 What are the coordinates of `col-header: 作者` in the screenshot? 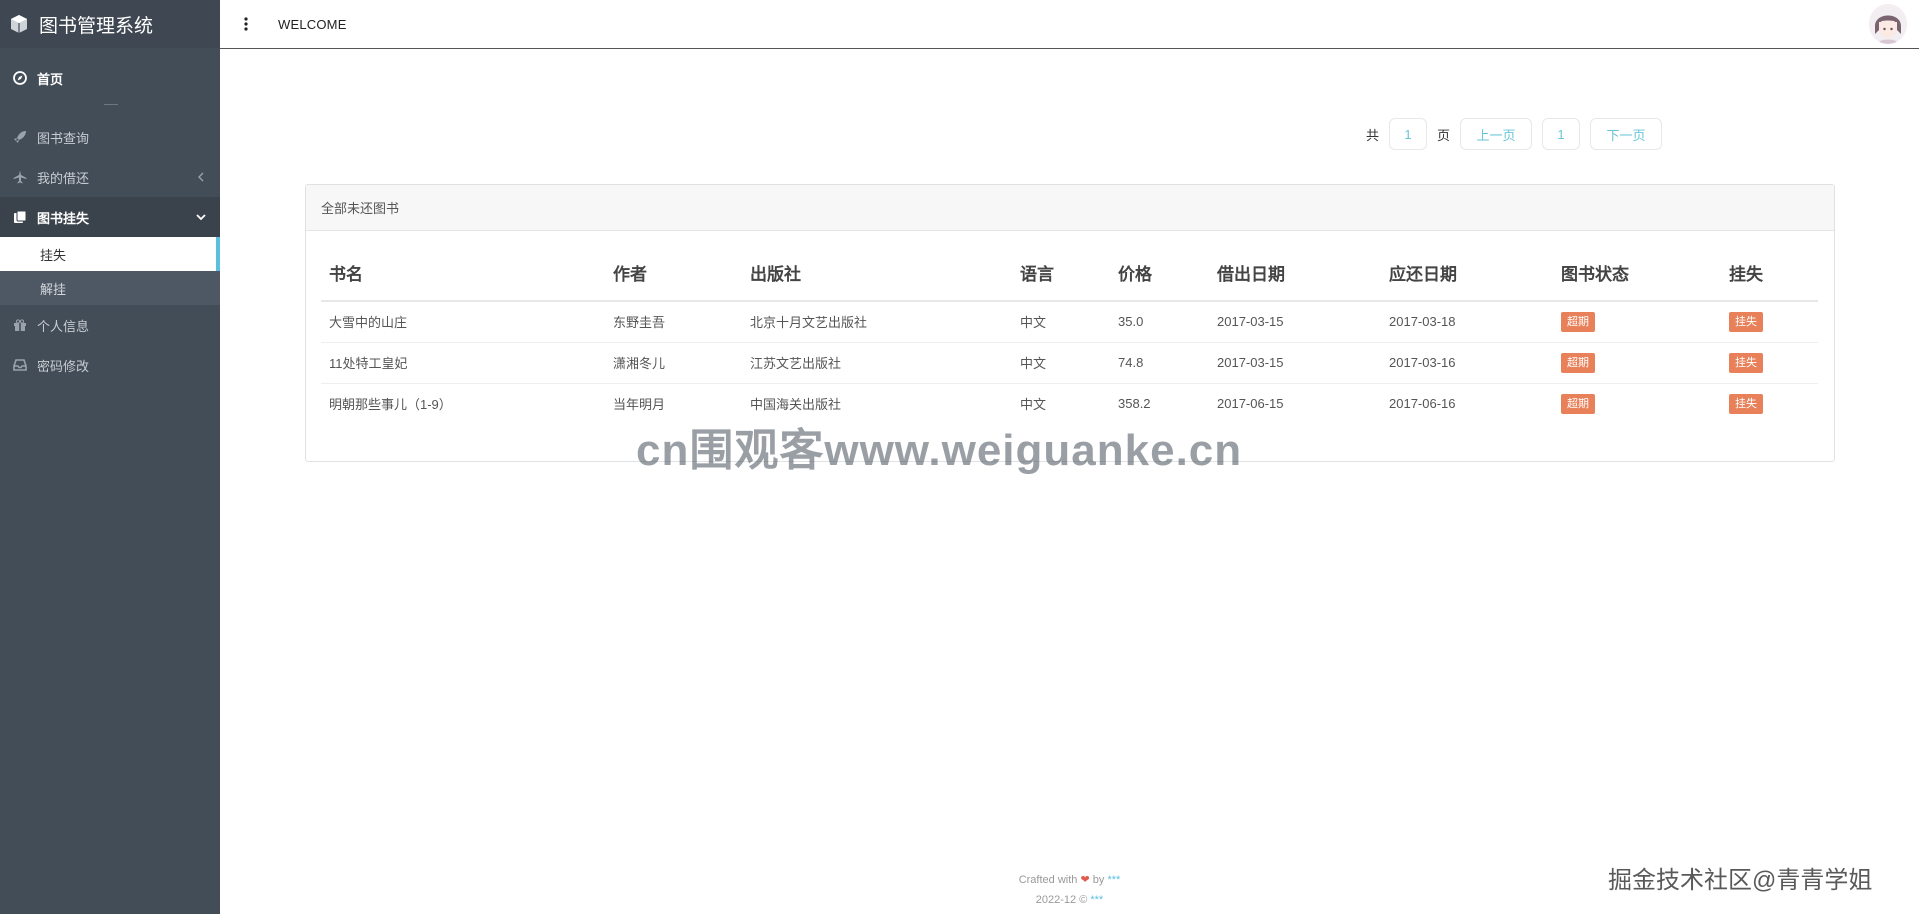 It's located at (673, 273).